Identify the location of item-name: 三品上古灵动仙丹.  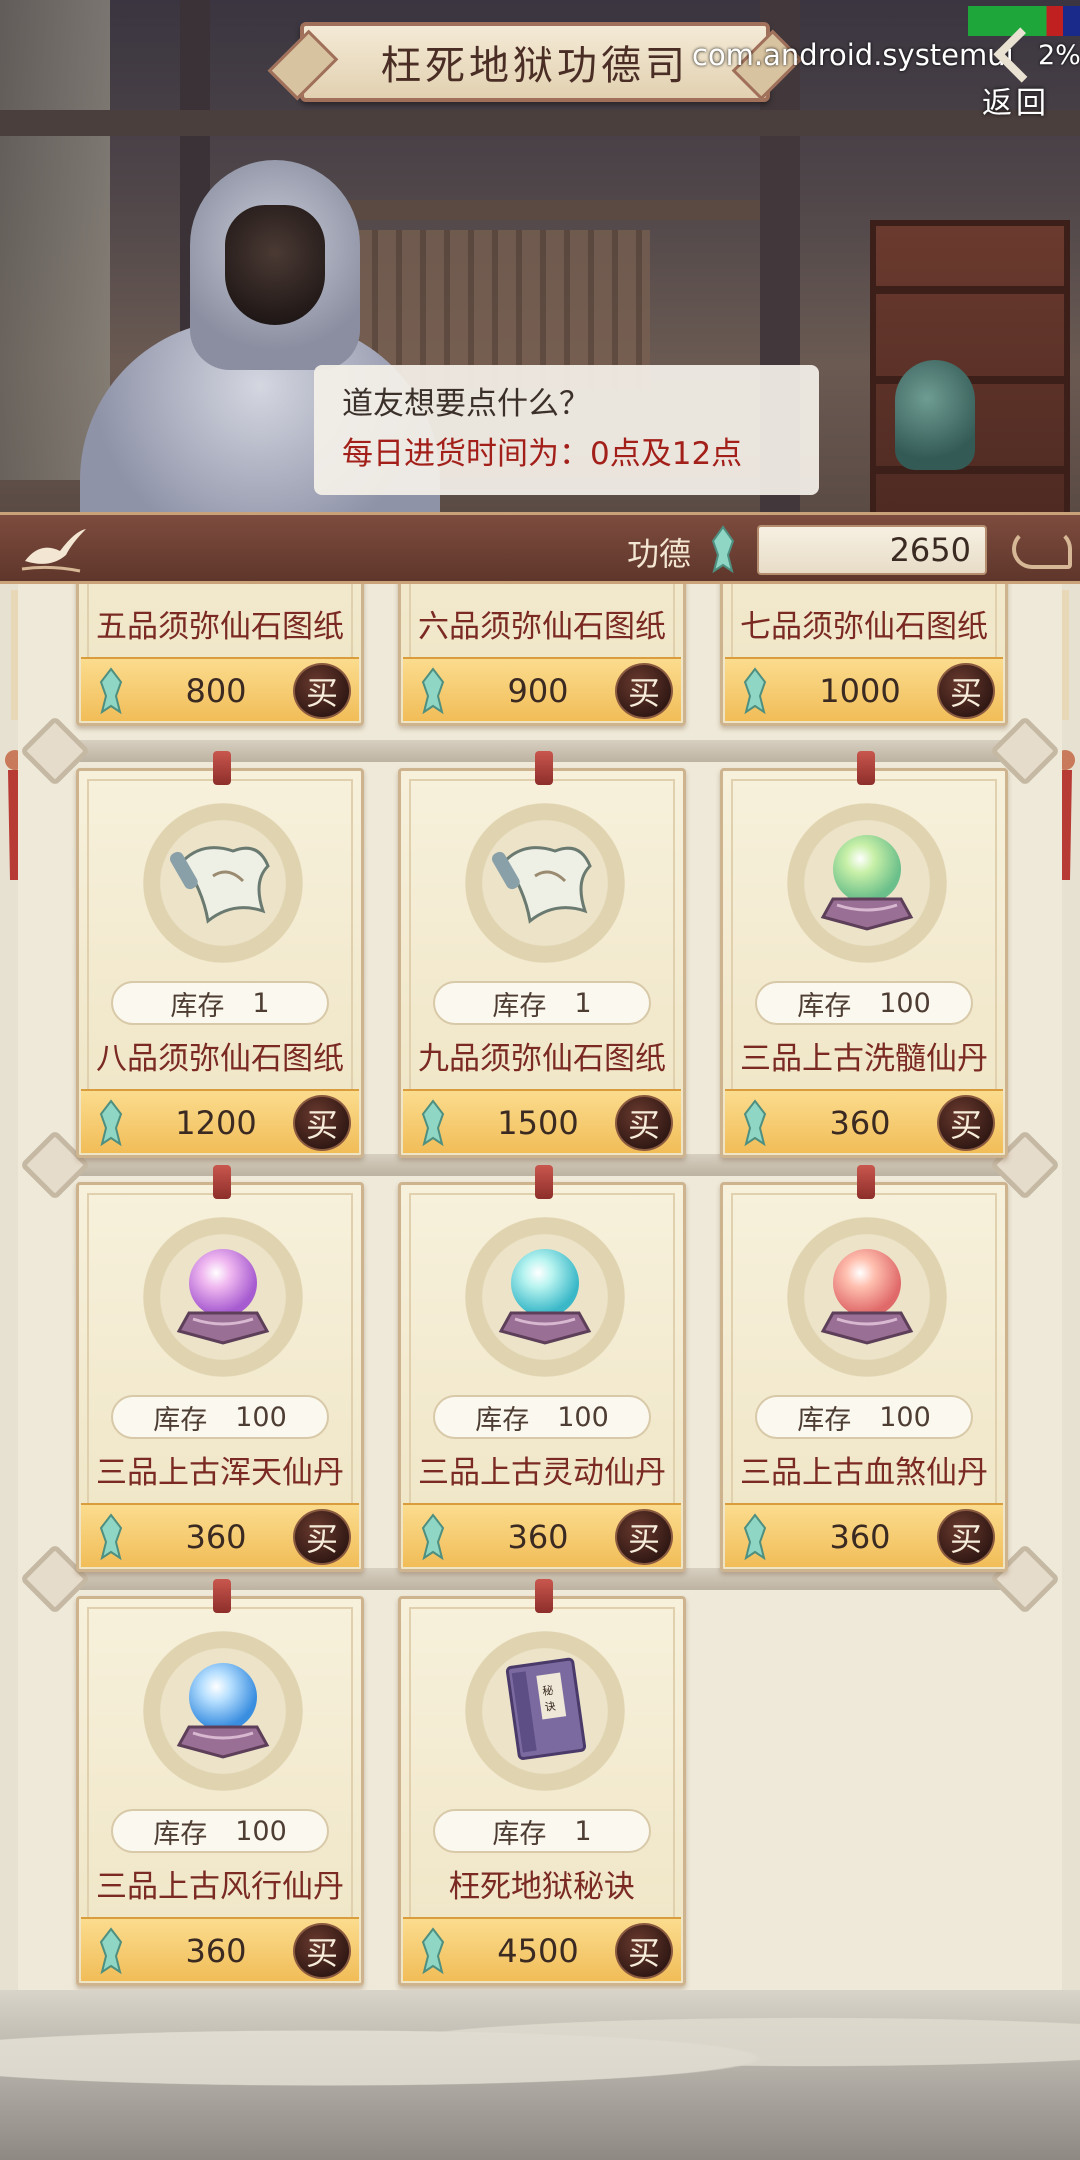
(542, 1473).